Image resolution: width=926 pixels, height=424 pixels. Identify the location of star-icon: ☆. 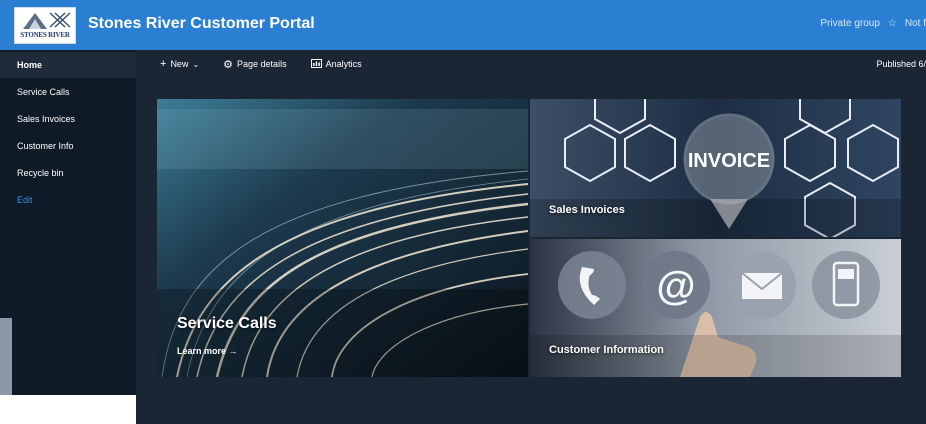
(892, 23).